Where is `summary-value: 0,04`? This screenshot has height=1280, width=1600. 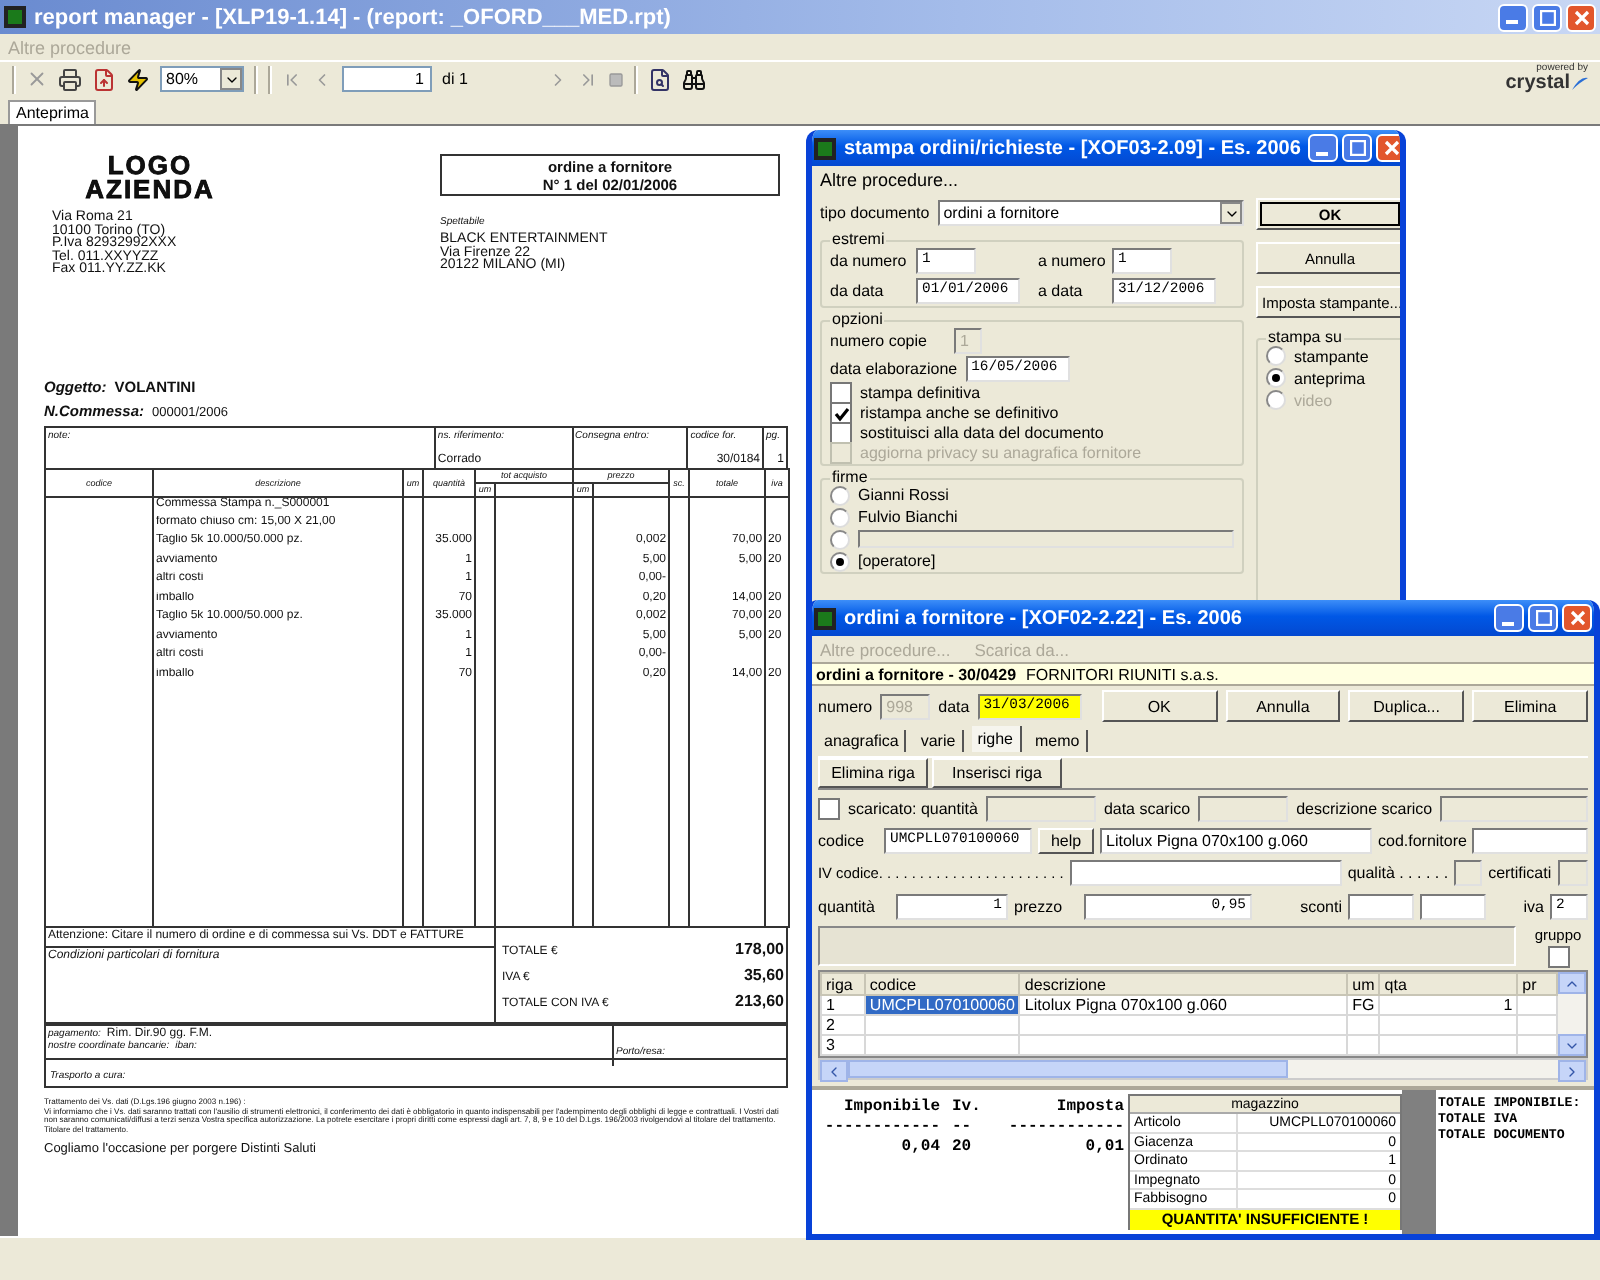
summary-value: 0,04 is located at coordinates (919, 1147).